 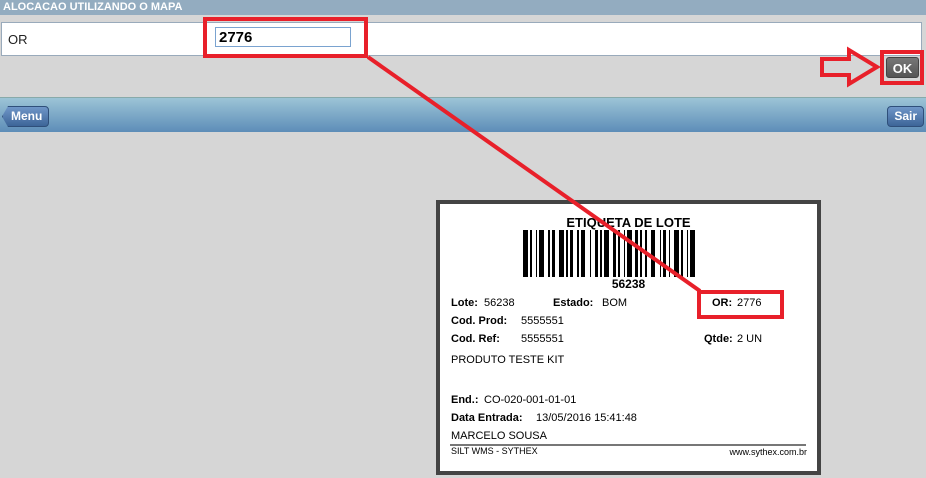 I want to click on barcode, so click(x=629, y=253).